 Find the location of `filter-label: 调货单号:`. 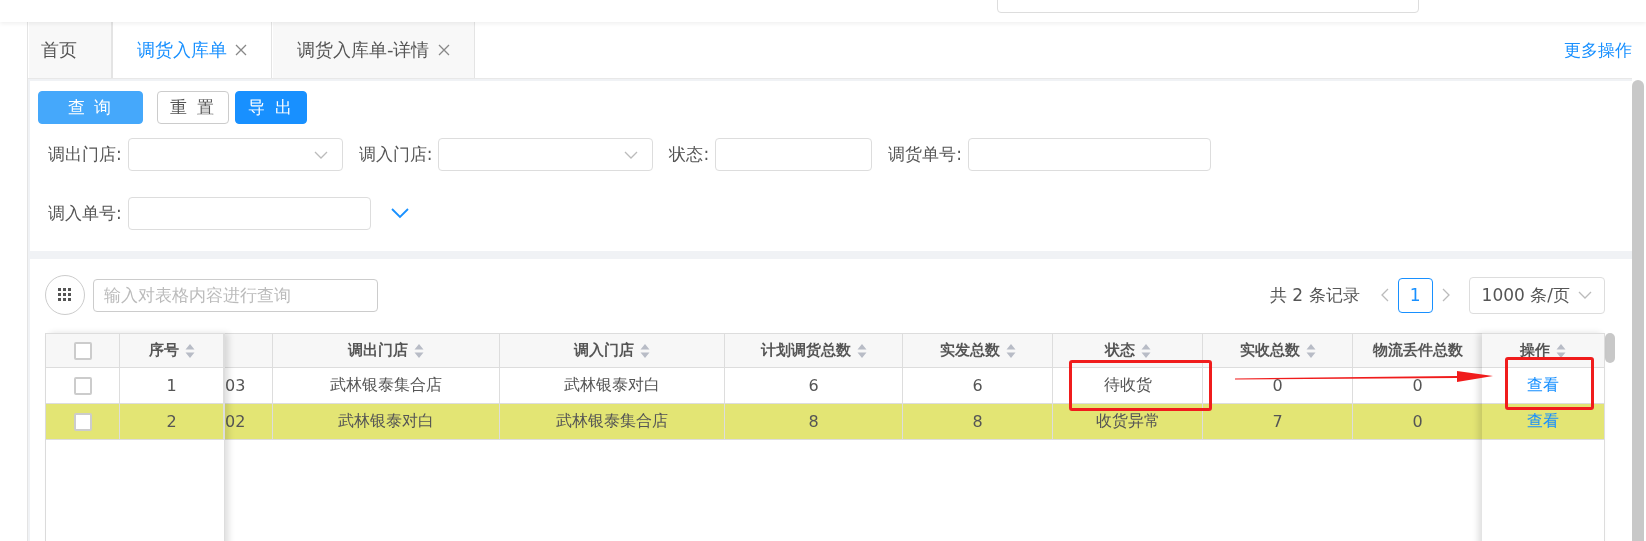

filter-label: 调货单号: is located at coordinates (925, 154).